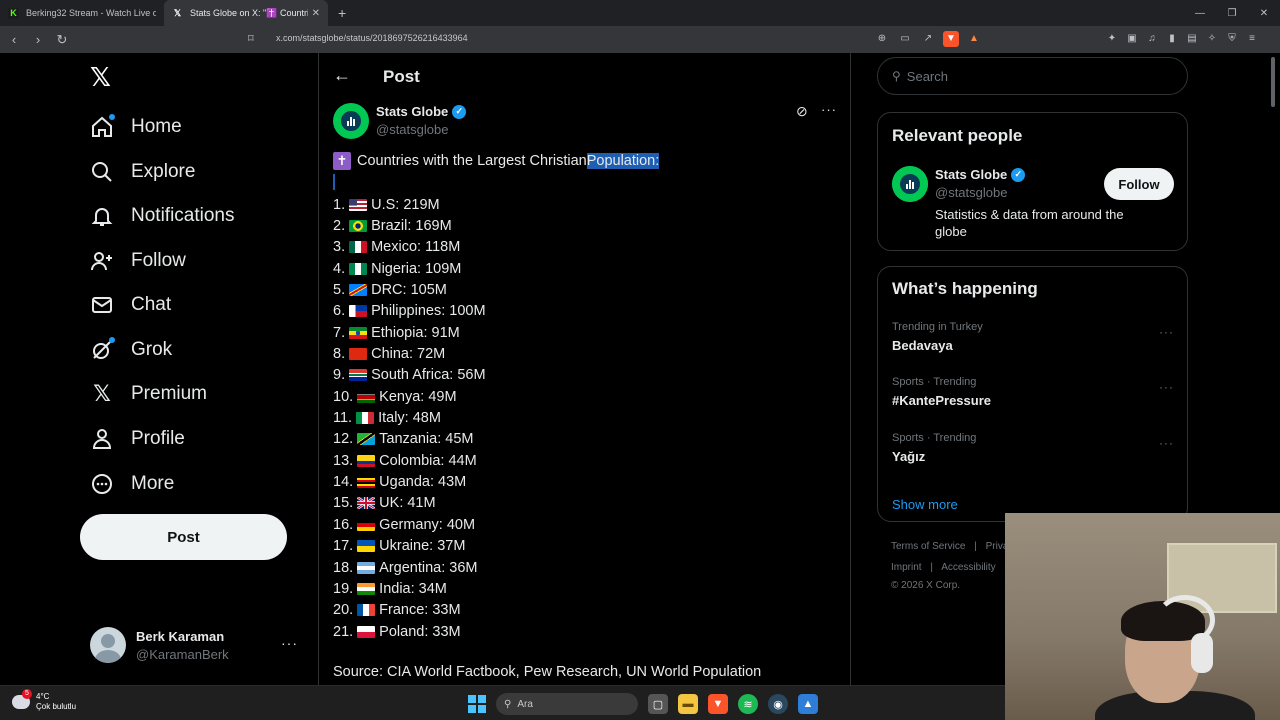  What do you see at coordinates (339, 290) in the screenshot?
I see `list-item-number: 5.` at bounding box center [339, 290].